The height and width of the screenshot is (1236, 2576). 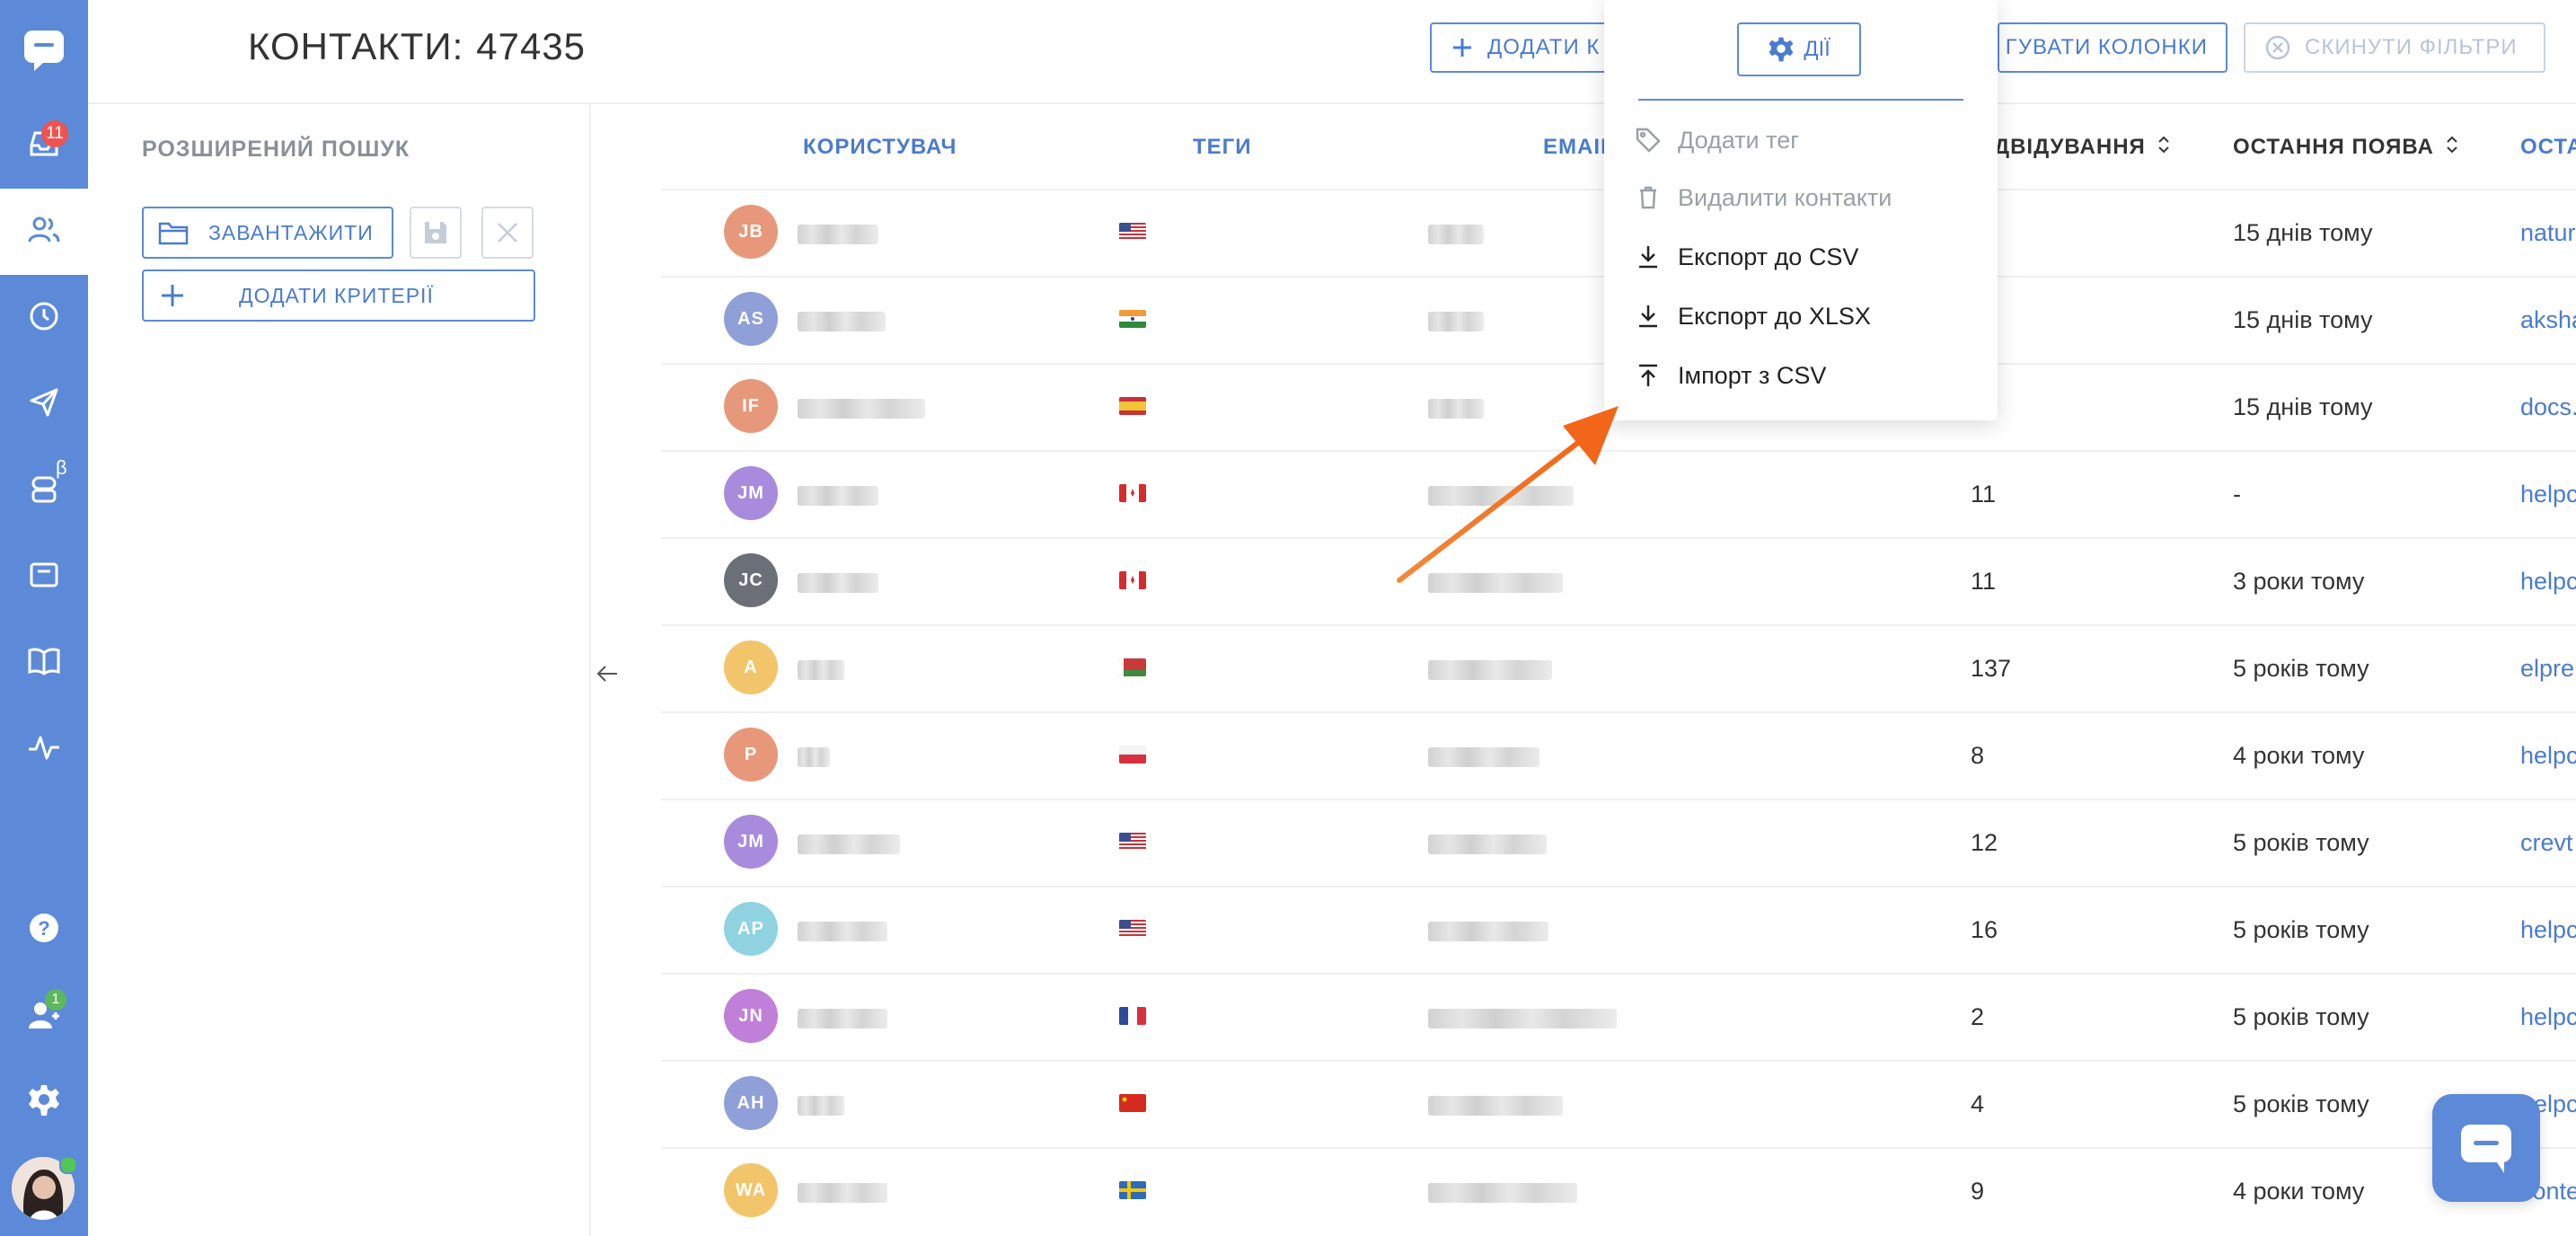 What do you see at coordinates (1618, 1104) in the screenshot?
I see `table-row: AH 4 5 років тому helpc` at bounding box center [1618, 1104].